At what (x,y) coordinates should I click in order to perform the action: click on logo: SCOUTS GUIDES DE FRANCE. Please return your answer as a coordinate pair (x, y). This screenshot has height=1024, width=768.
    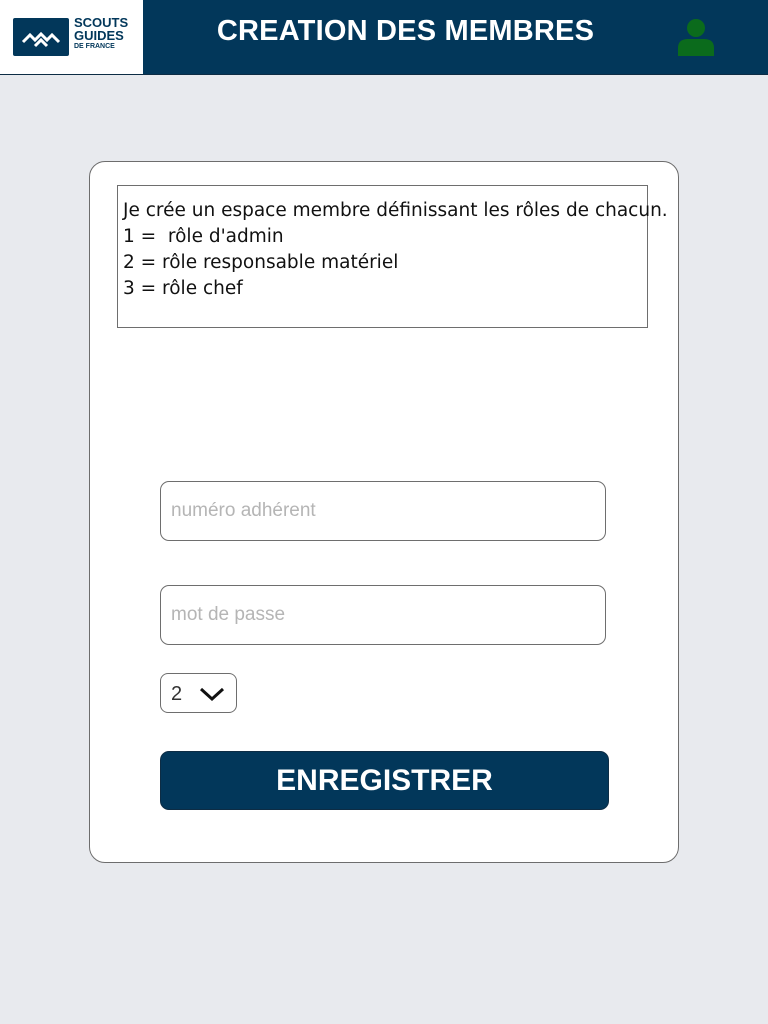
    Looking at the image, I should click on (71, 37).